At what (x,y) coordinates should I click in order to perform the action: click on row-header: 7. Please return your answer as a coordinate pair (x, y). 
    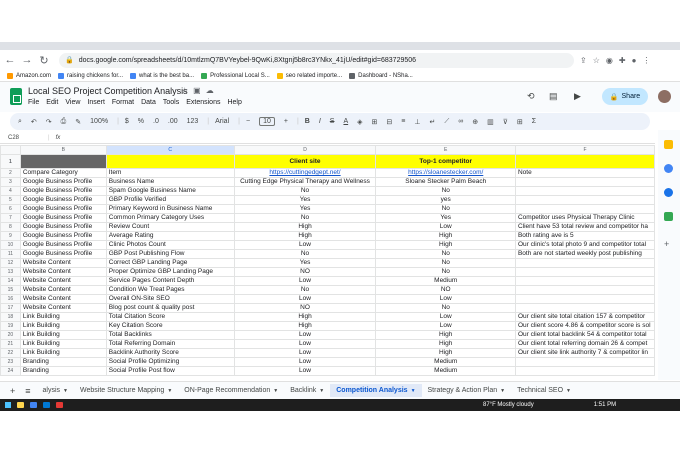
    Looking at the image, I should click on (10, 218).